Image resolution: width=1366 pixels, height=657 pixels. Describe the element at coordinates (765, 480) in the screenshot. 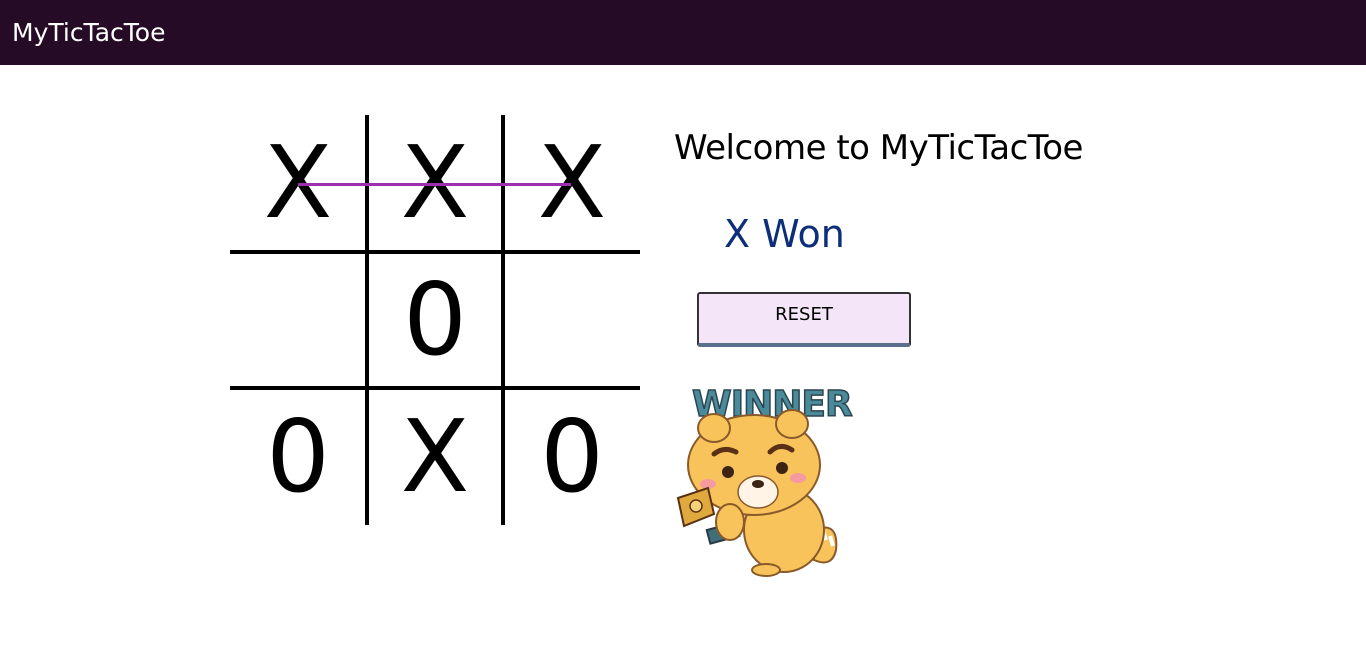

I see `winner-illustration: WINNER` at that location.